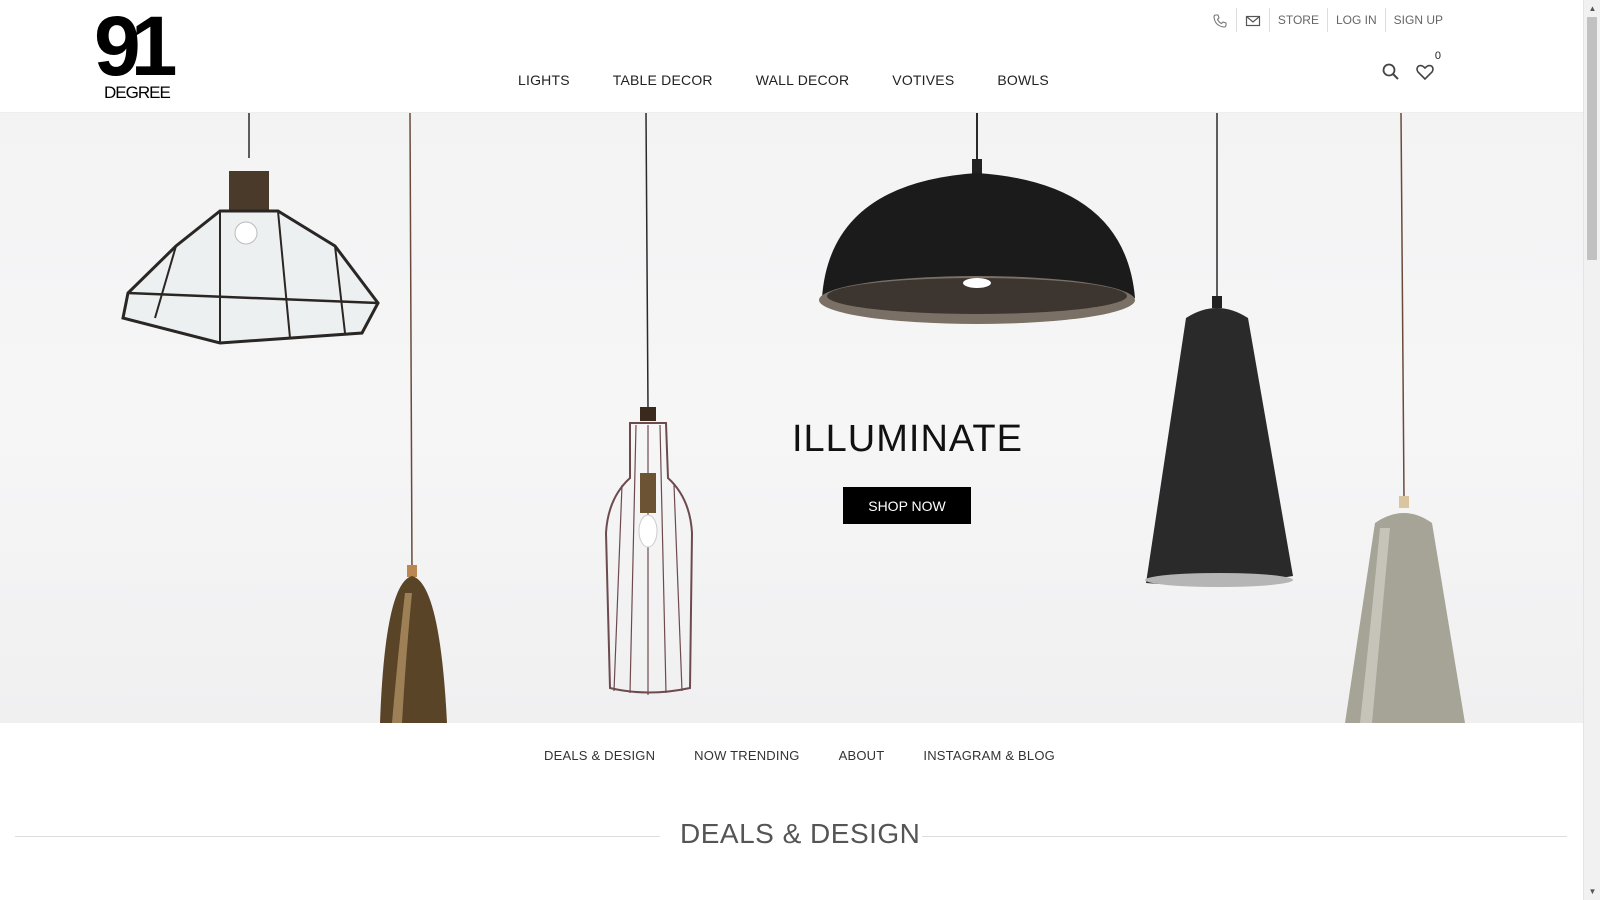  Describe the element at coordinates (337, 836) in the screenshot. I see `divider-left` at that location.